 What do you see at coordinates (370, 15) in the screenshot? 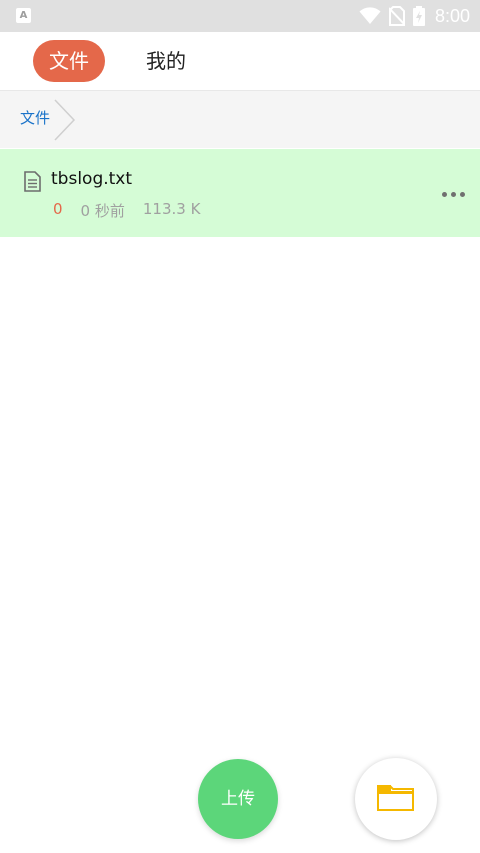
I see `wifi-icon` at bounding box center [370, 15].